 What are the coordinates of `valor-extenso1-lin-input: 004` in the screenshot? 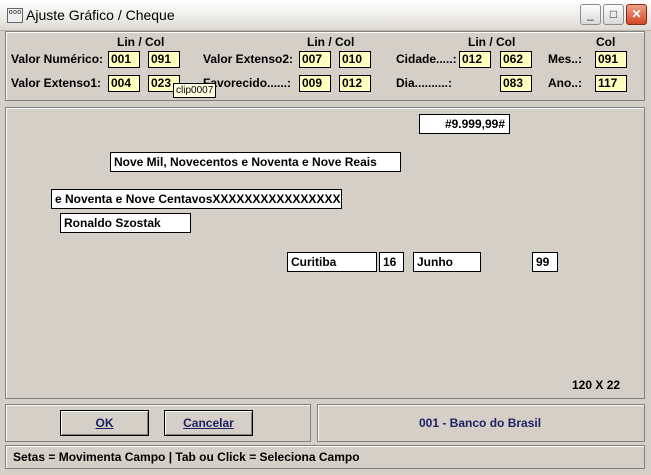 It's located at (124, 83).